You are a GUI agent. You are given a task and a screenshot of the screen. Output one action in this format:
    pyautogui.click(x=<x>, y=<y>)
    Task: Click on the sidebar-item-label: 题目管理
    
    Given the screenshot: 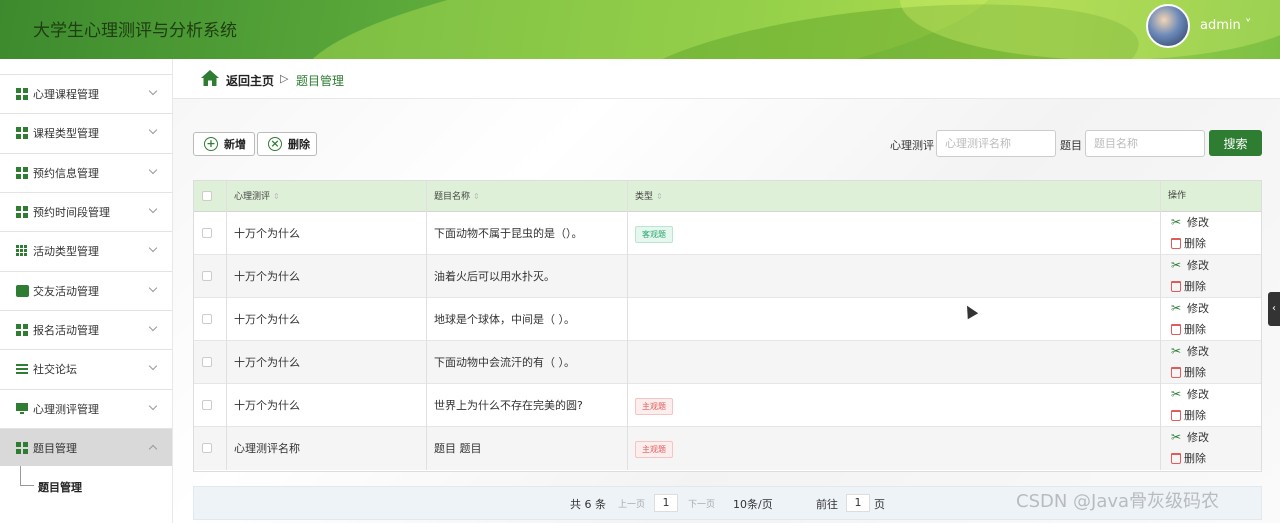 What is the action you would take?
    pyautogui.click(x=55, y=448)
    